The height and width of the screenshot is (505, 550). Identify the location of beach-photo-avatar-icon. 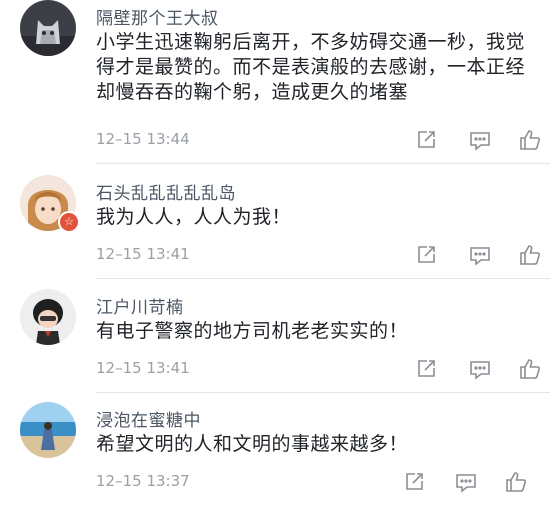
(48, 430).